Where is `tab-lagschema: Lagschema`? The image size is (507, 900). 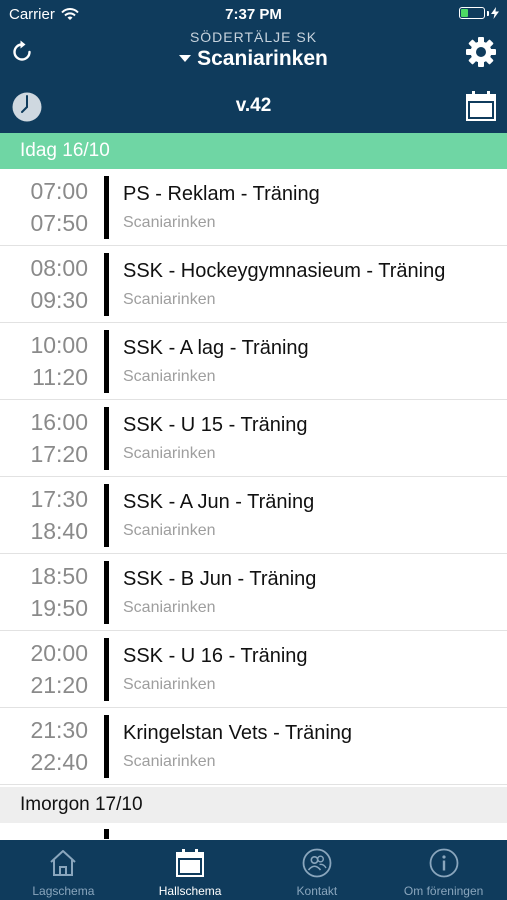 tab-lagschema: Lagschema is located at coordinates (63, 870).